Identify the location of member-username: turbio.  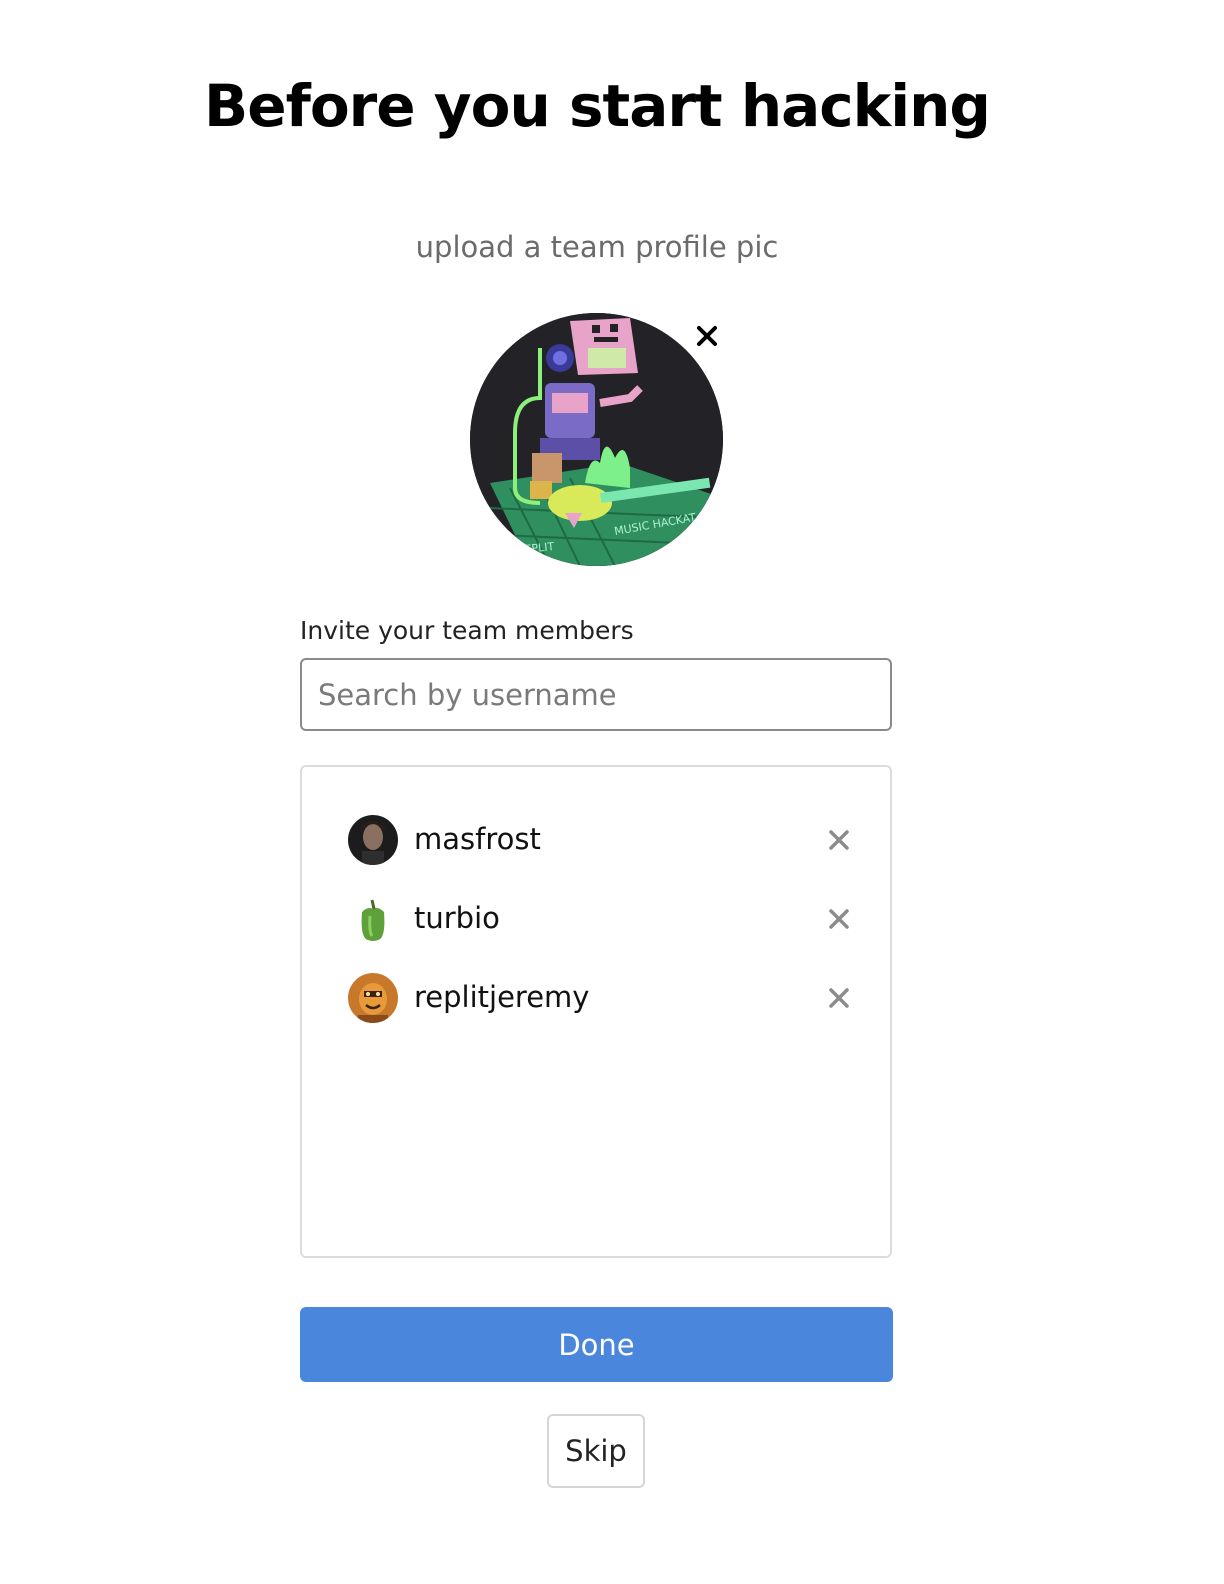
(457, 918).